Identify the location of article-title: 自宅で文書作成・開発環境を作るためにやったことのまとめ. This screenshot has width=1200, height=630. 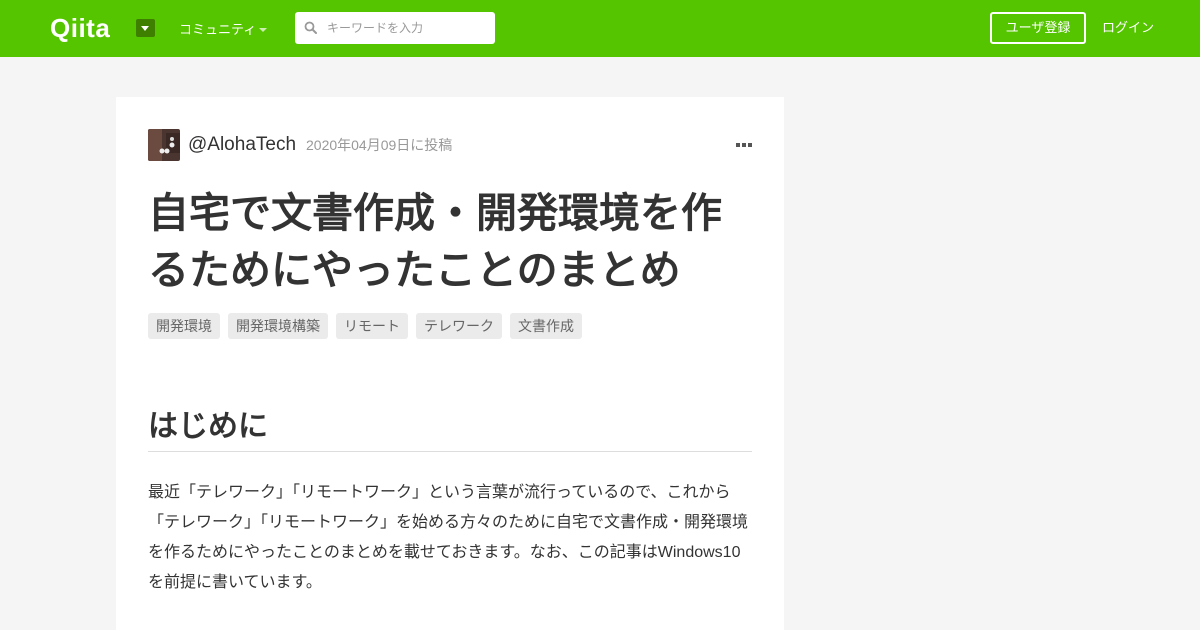
(435, 241).